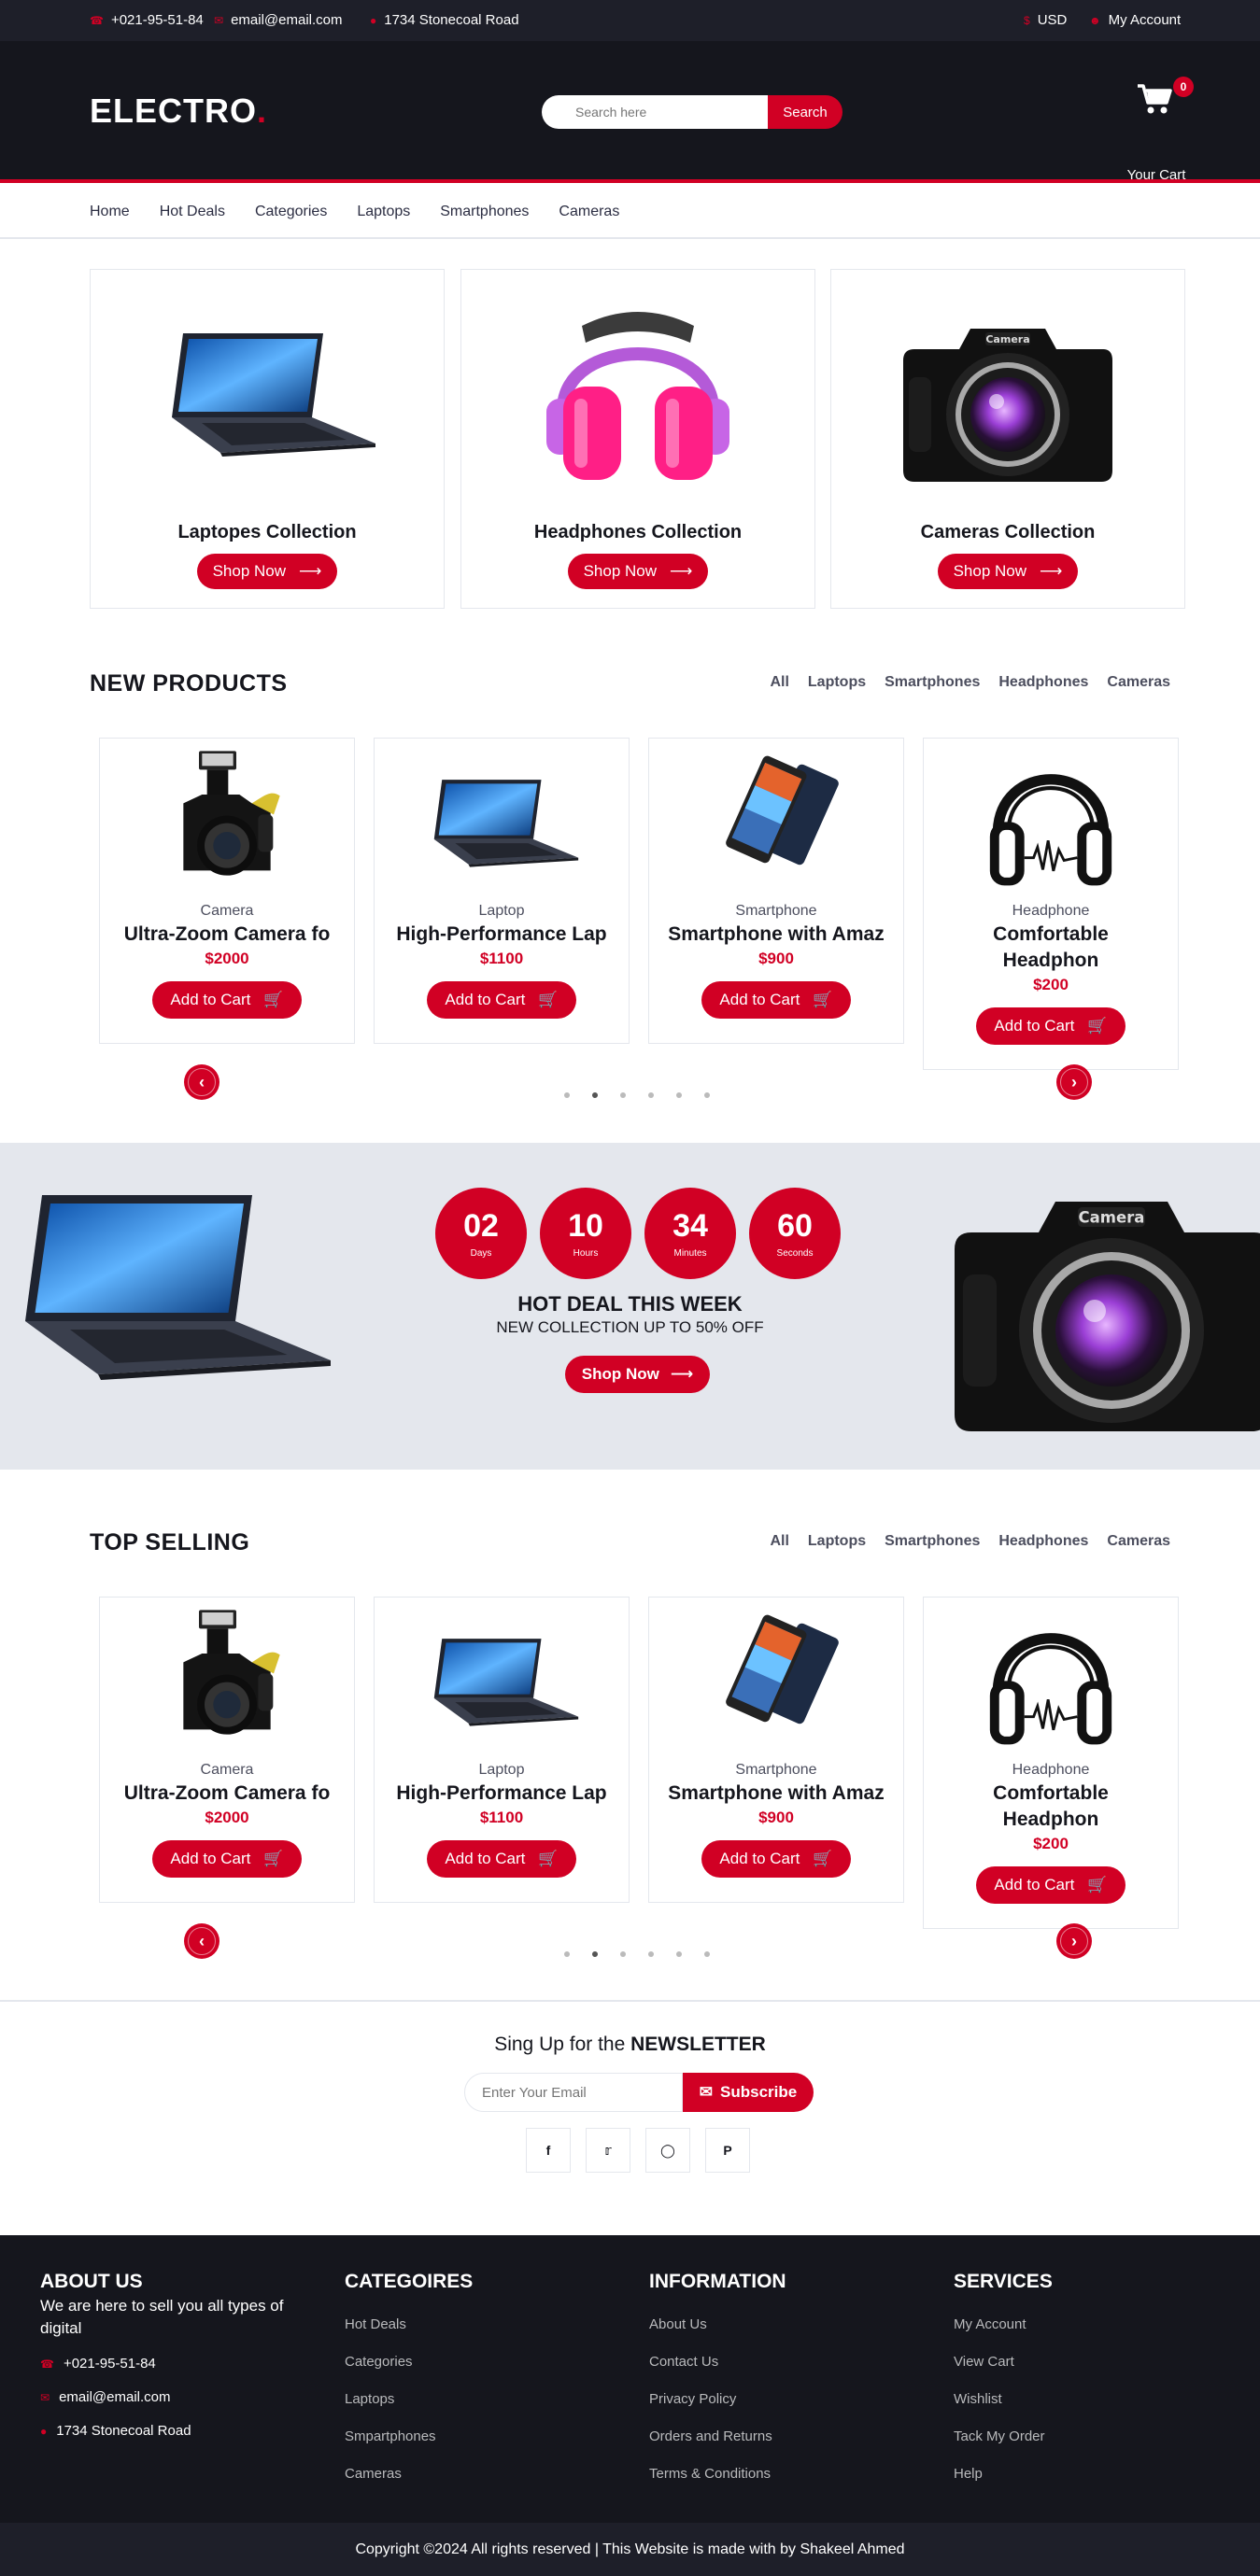  I want to click on footer-email-text: email@email.com, so click(115, 2397).